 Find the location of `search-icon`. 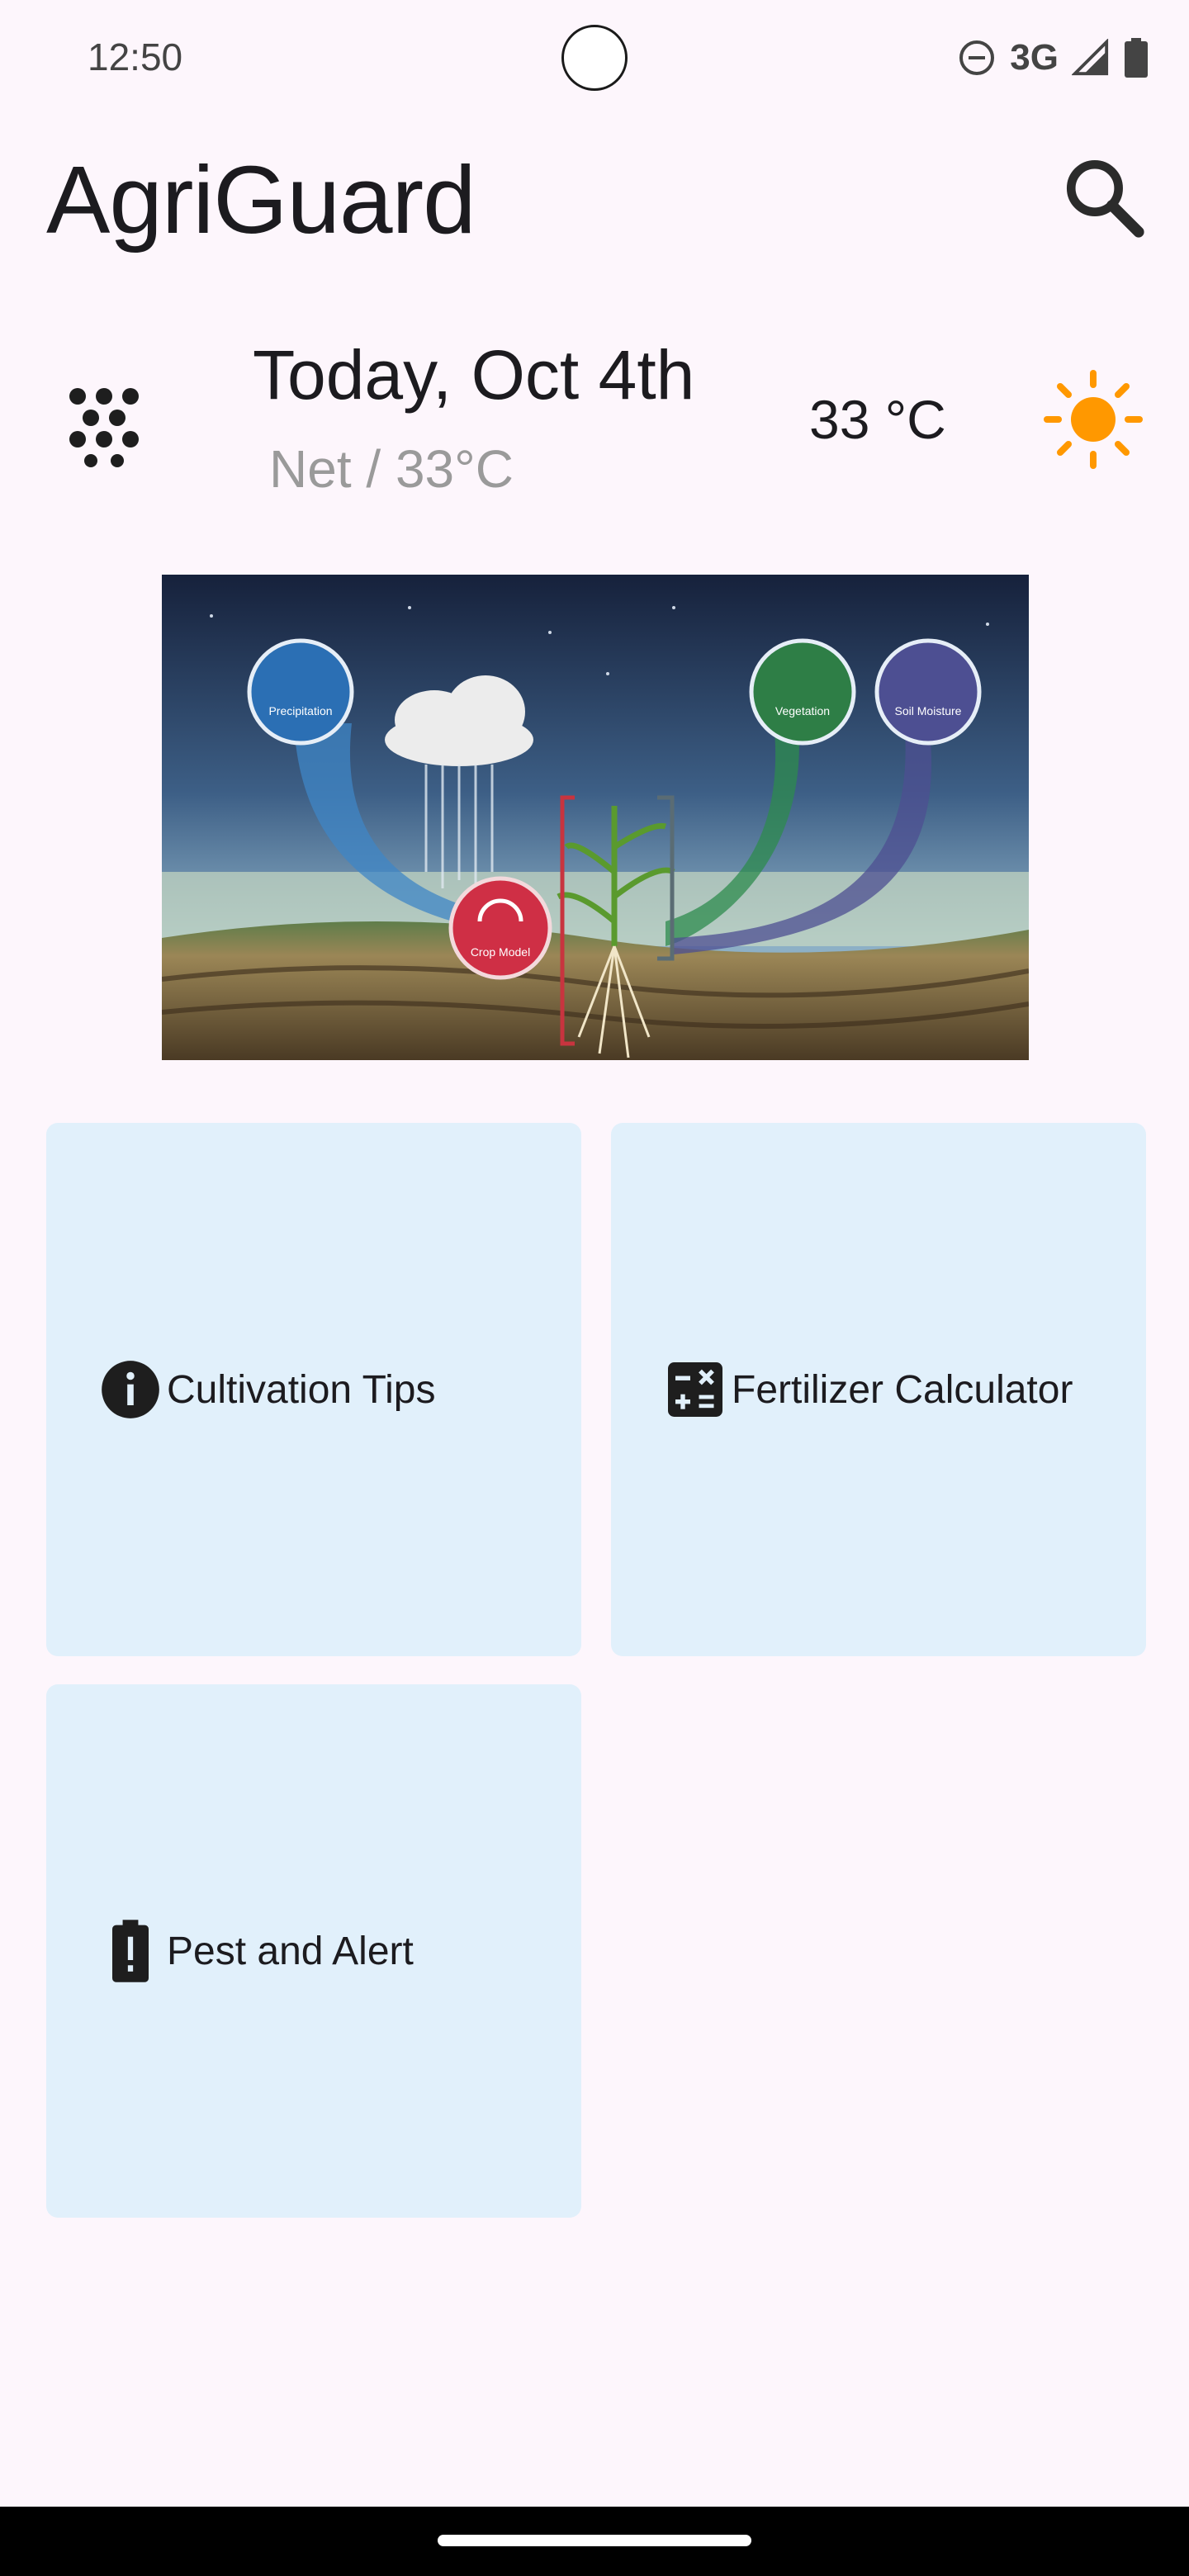

search-icon is located at coordinates (1105, 198).